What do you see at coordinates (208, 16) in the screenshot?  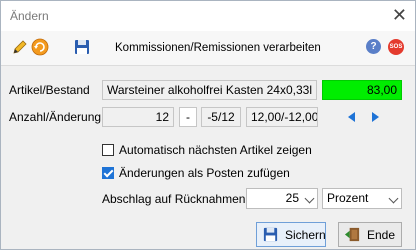 I see `title-bar: Ändern ✕` at bounding box center [208, 16].